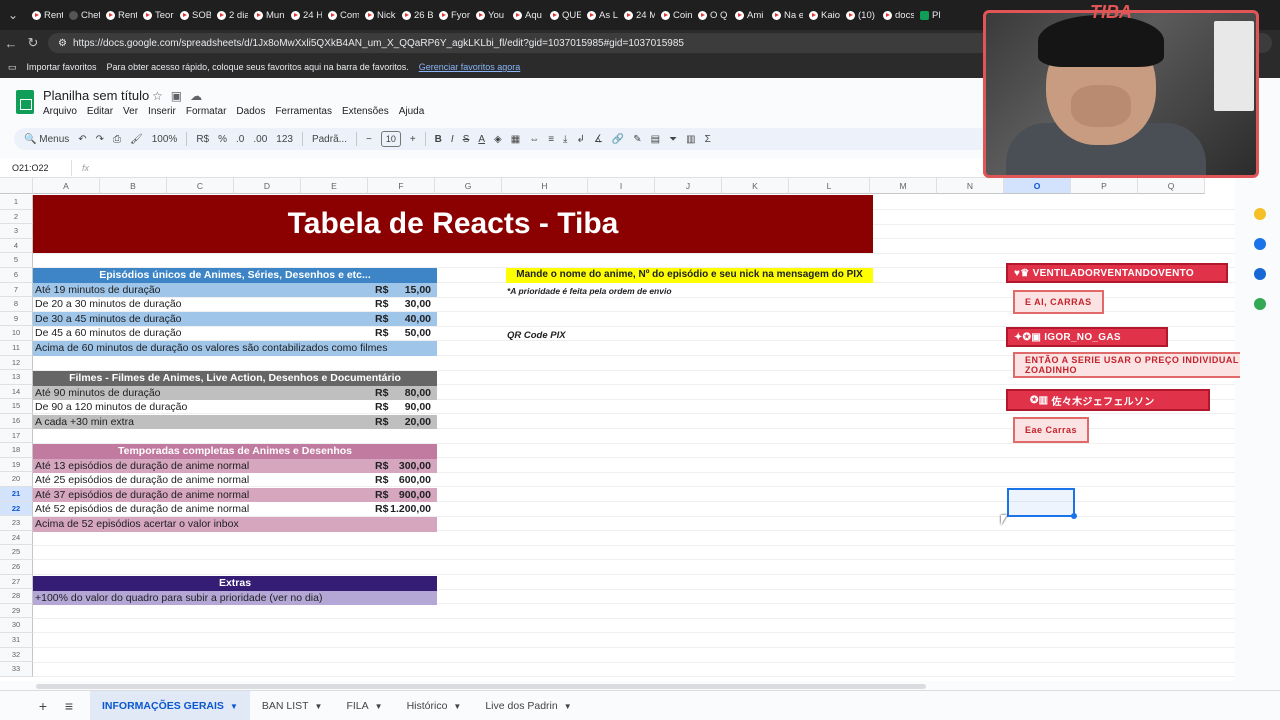 This screenshot has height=720, width=1280. I want to click on functions-icon: Σ, so click(708, 139).